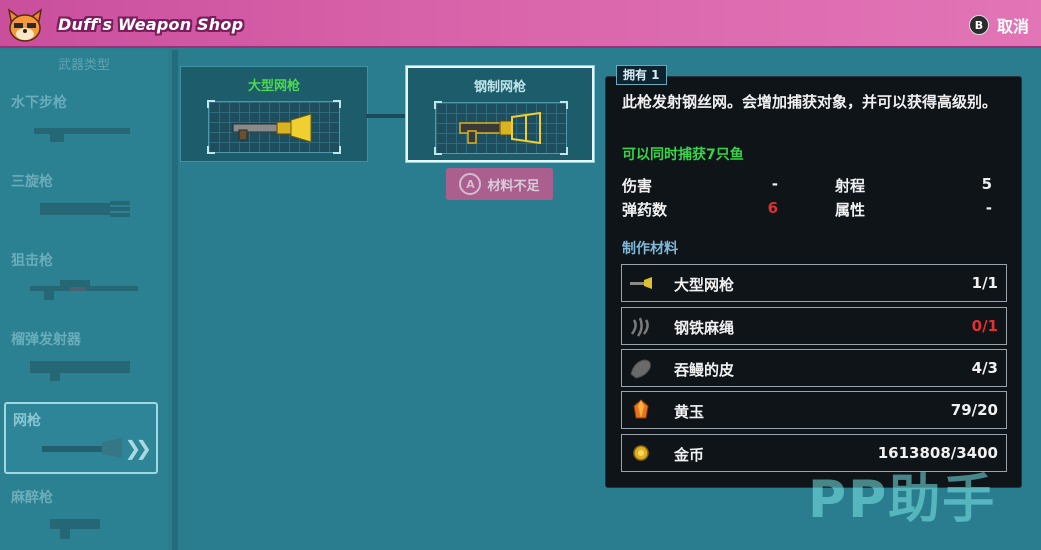 The width and height of the screenshot is (1041, 550). I want to click on weapon-description: 此枪发射钢丝网。会增加捕获对象，并可以获得高级别。, so click(810, 102).